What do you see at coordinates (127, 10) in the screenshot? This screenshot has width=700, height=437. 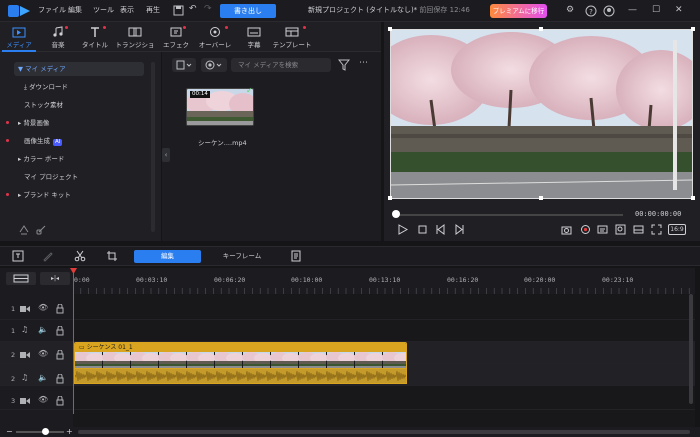 I see `menu-view: 表示` at bounding box center [127, 10].